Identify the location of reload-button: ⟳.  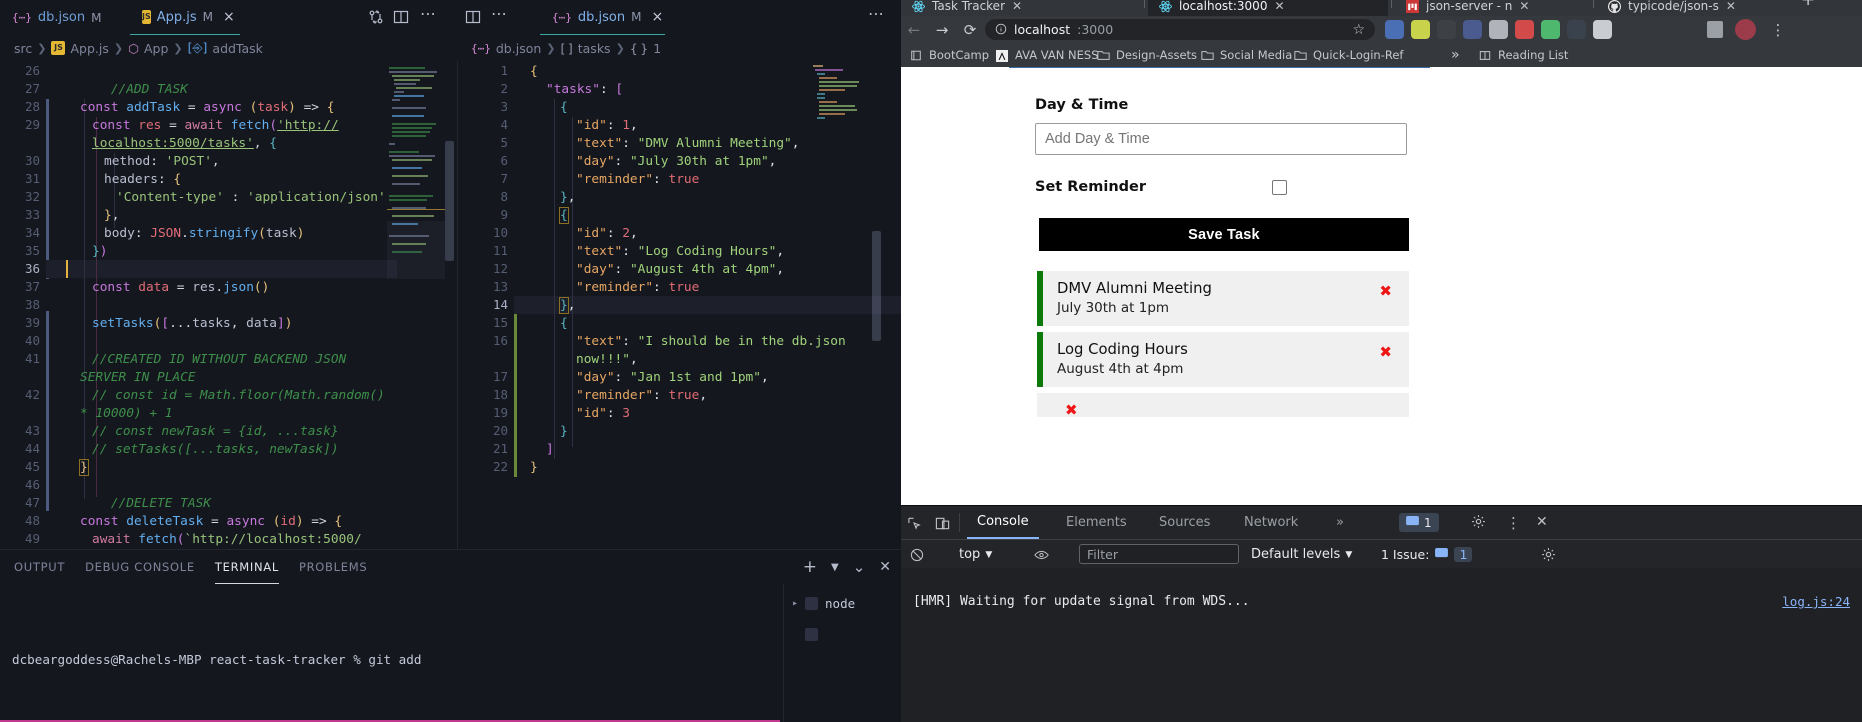
(970, 30).